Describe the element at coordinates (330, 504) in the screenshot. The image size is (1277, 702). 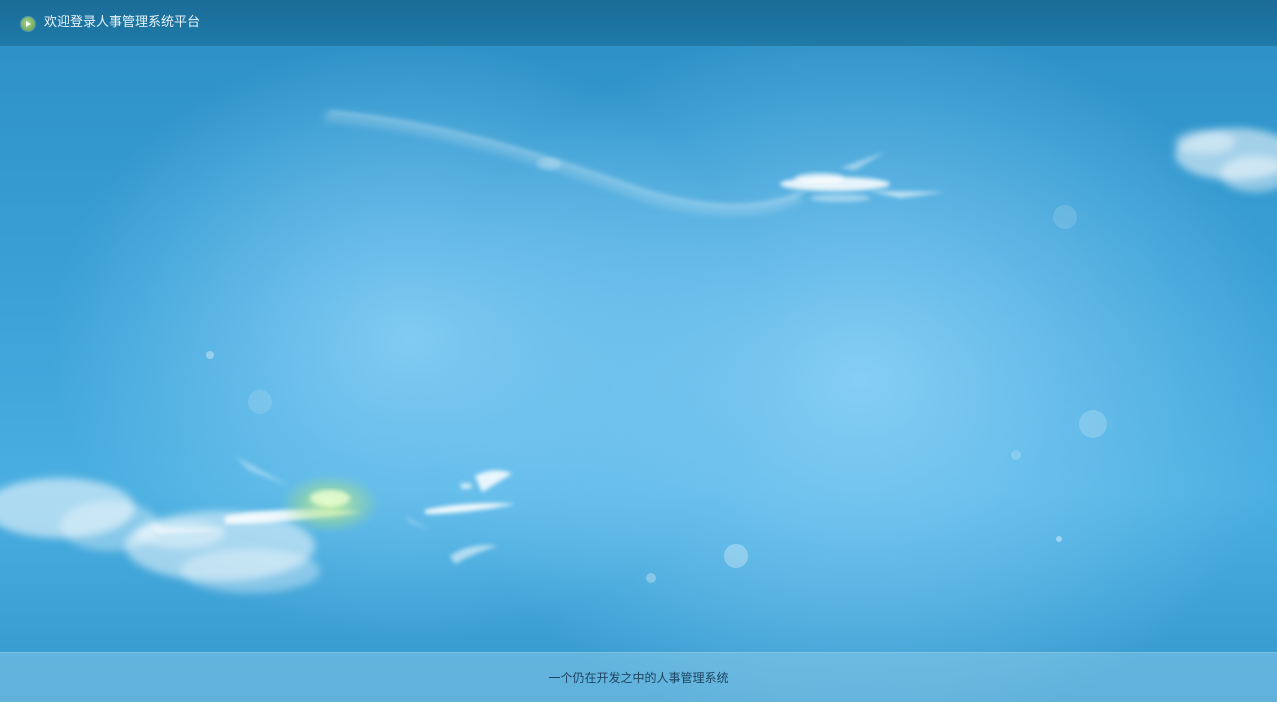
I see `green-glow` at that location.